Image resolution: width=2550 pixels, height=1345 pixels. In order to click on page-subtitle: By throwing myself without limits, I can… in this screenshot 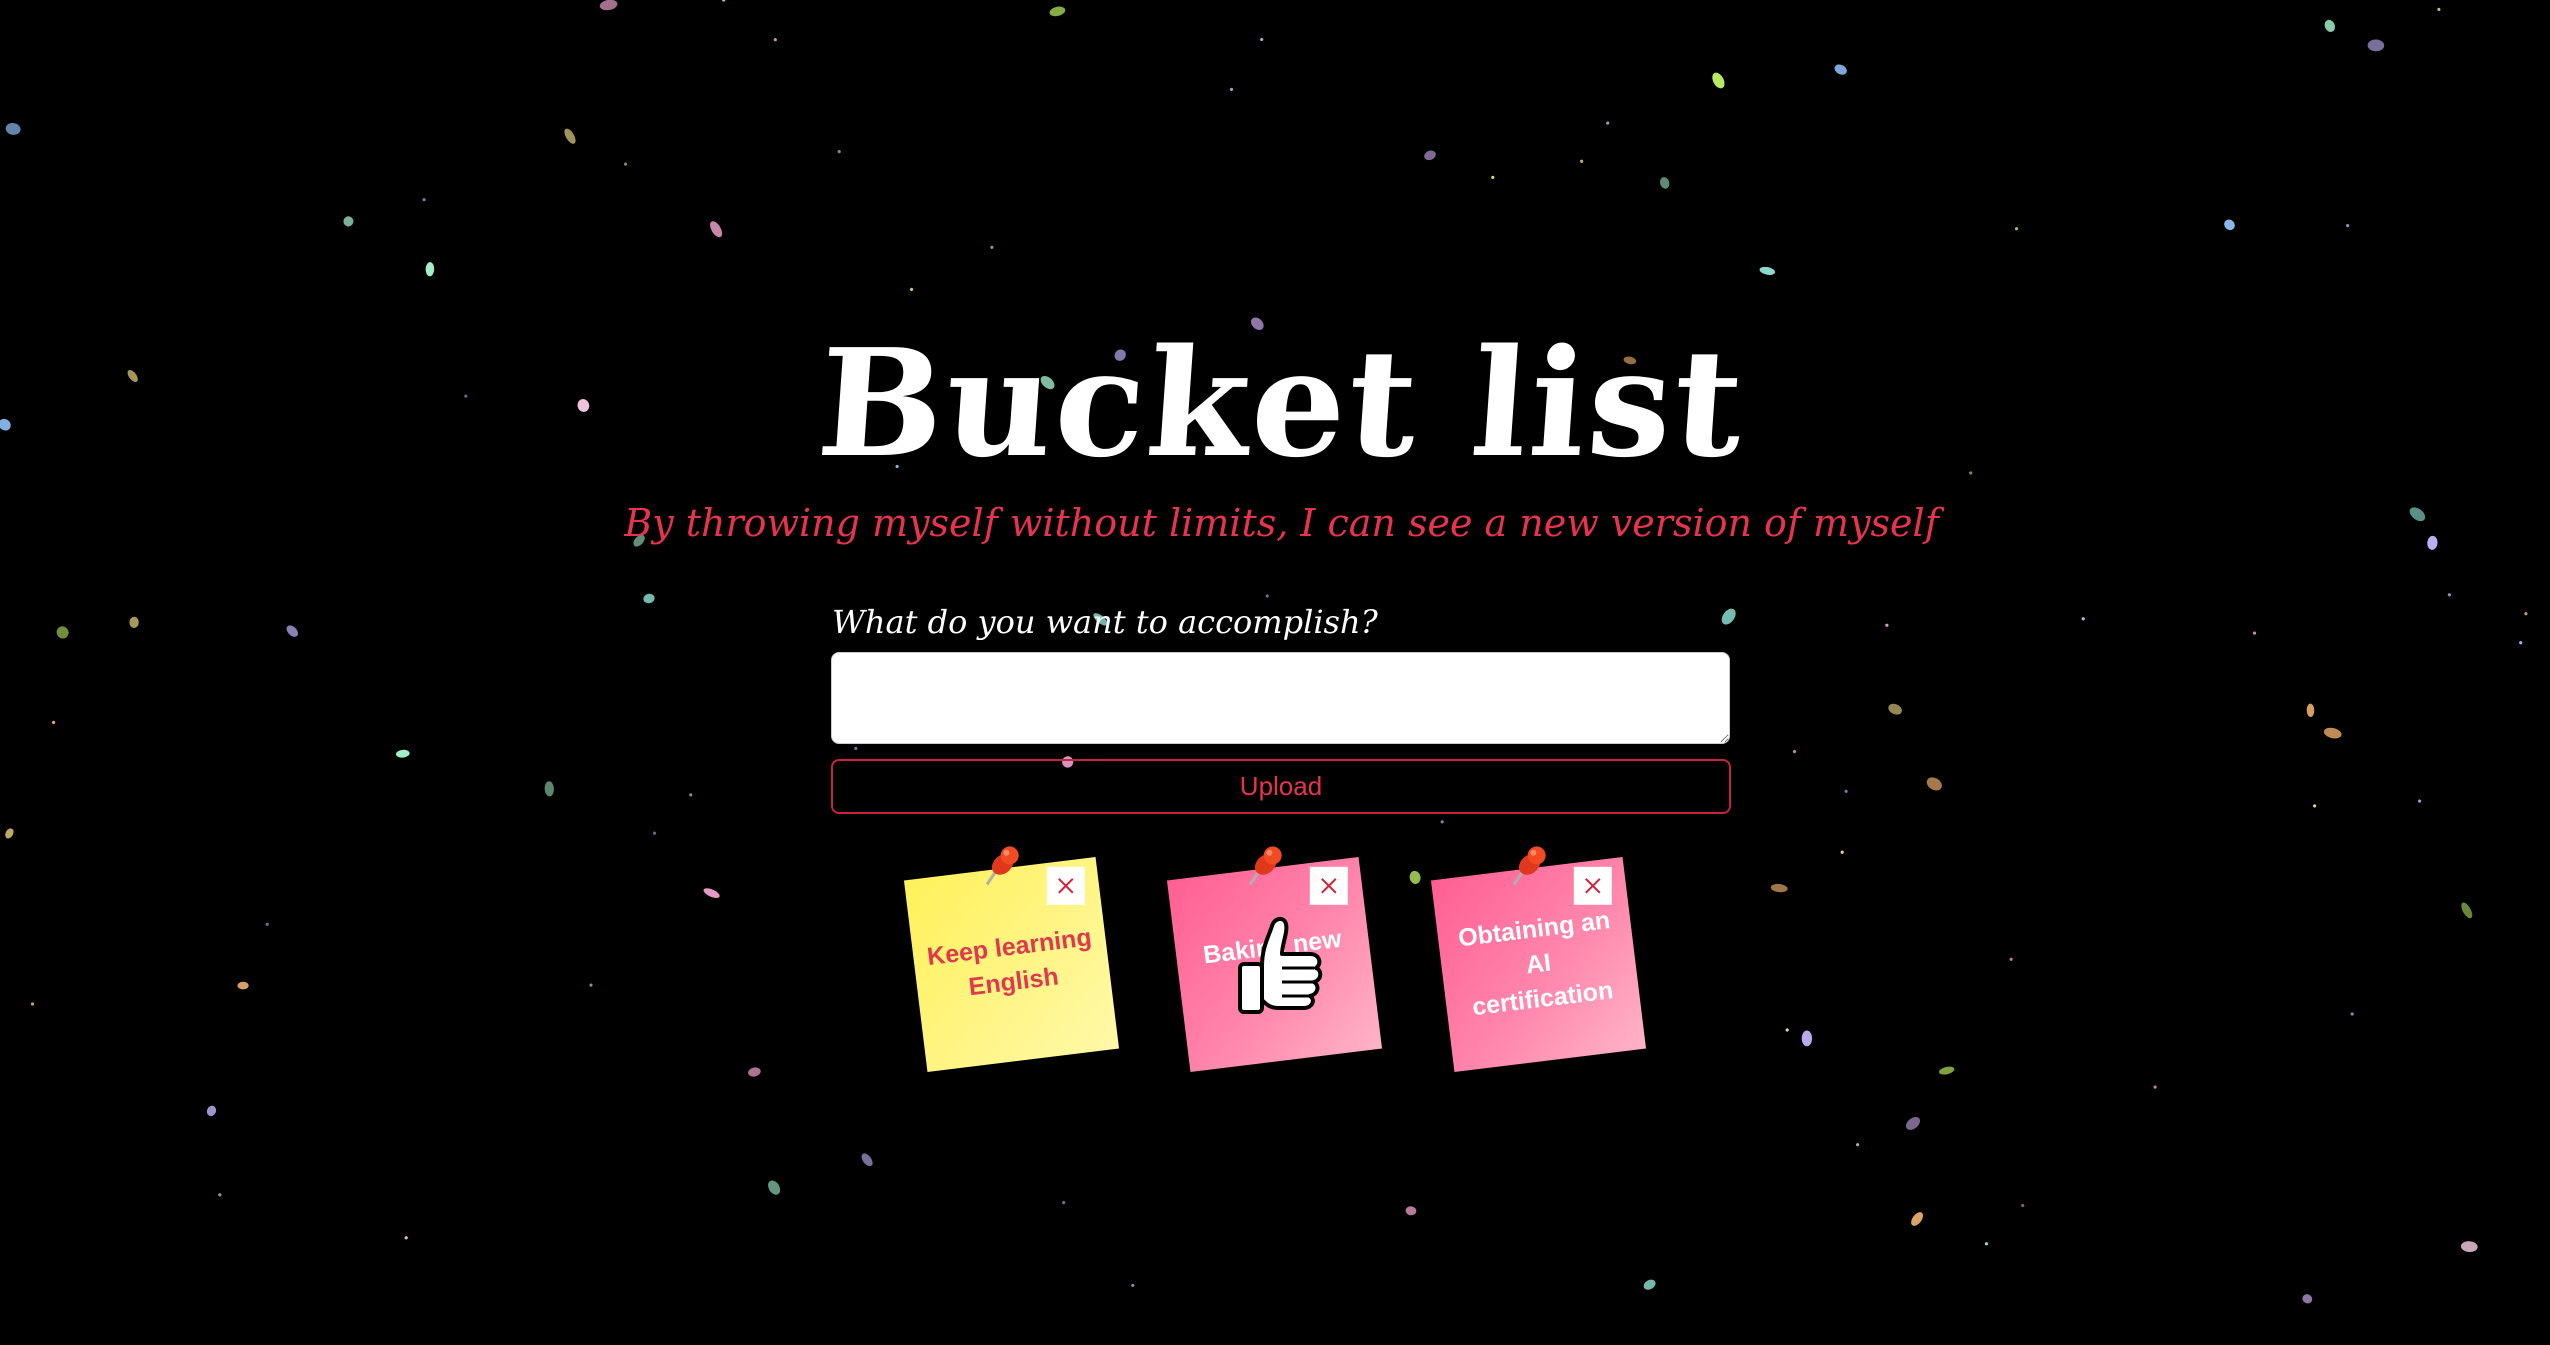, I will do `click(1281, 523)`.